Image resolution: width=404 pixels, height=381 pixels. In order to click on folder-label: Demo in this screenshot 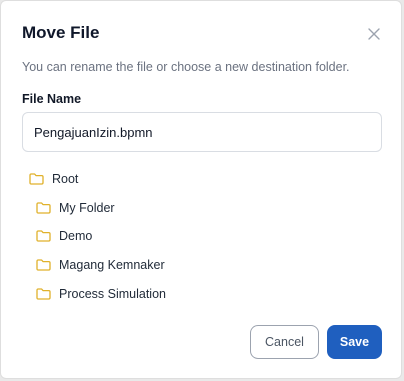, I will do `click(76, 236)`.